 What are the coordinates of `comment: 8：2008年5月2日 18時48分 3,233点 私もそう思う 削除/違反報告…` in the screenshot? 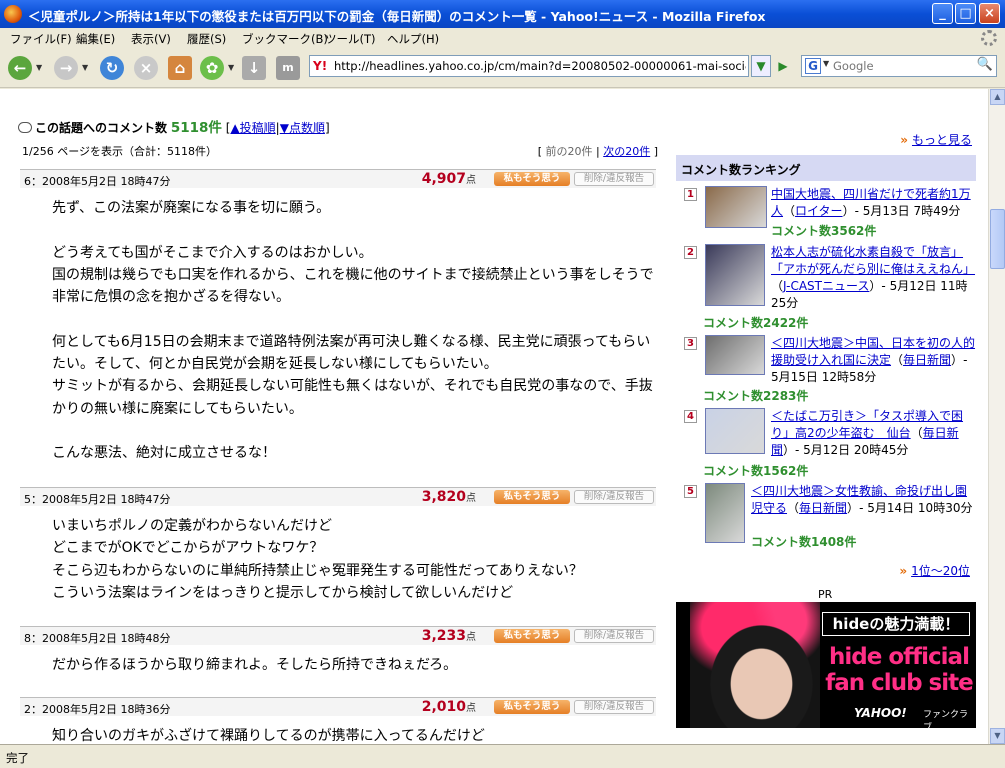 It's located at (338, 651).